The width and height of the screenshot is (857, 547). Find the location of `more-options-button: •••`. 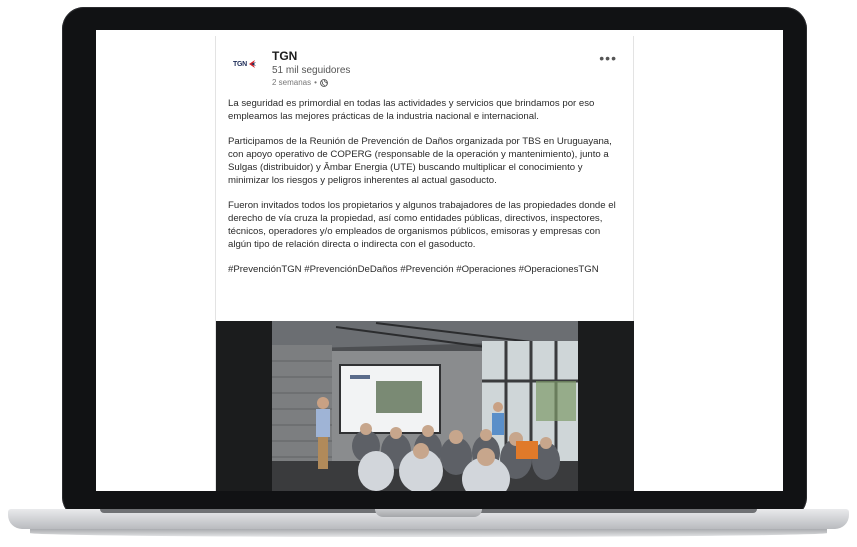

more-options-button: ••• is located at coordinates (608, 58).